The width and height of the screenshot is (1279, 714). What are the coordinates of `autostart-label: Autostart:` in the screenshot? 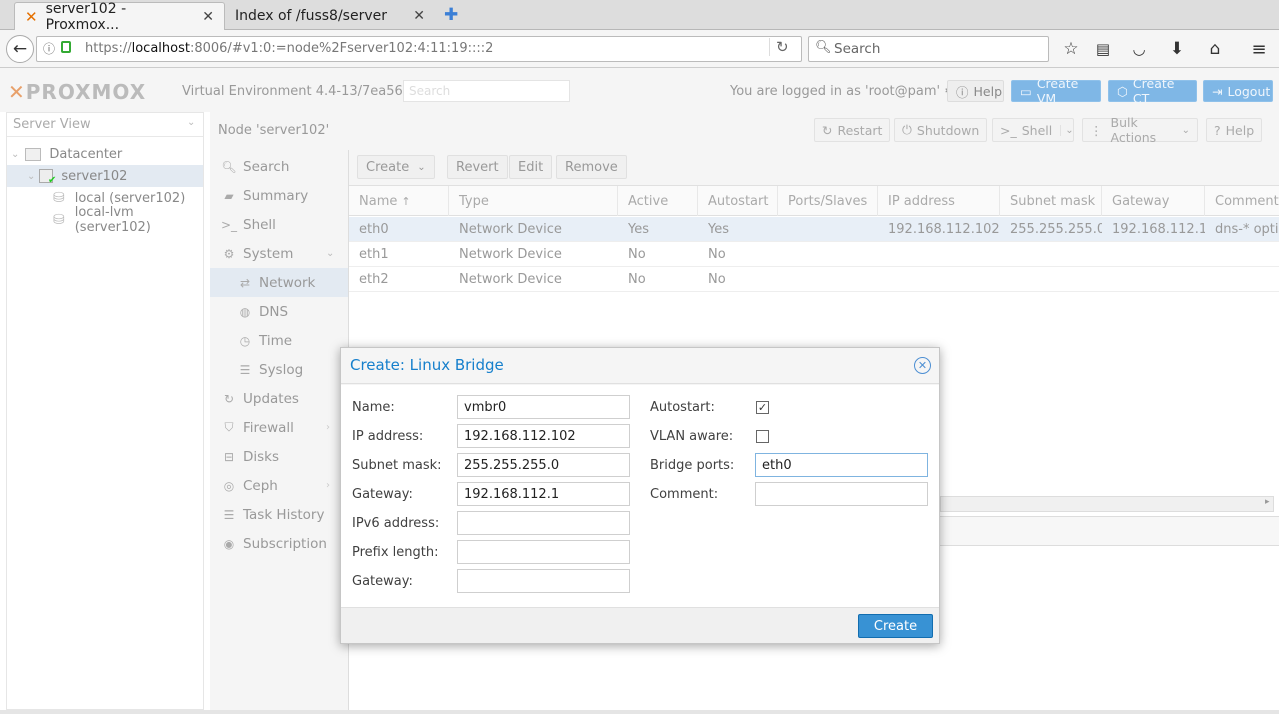 It's located at (682, 407).